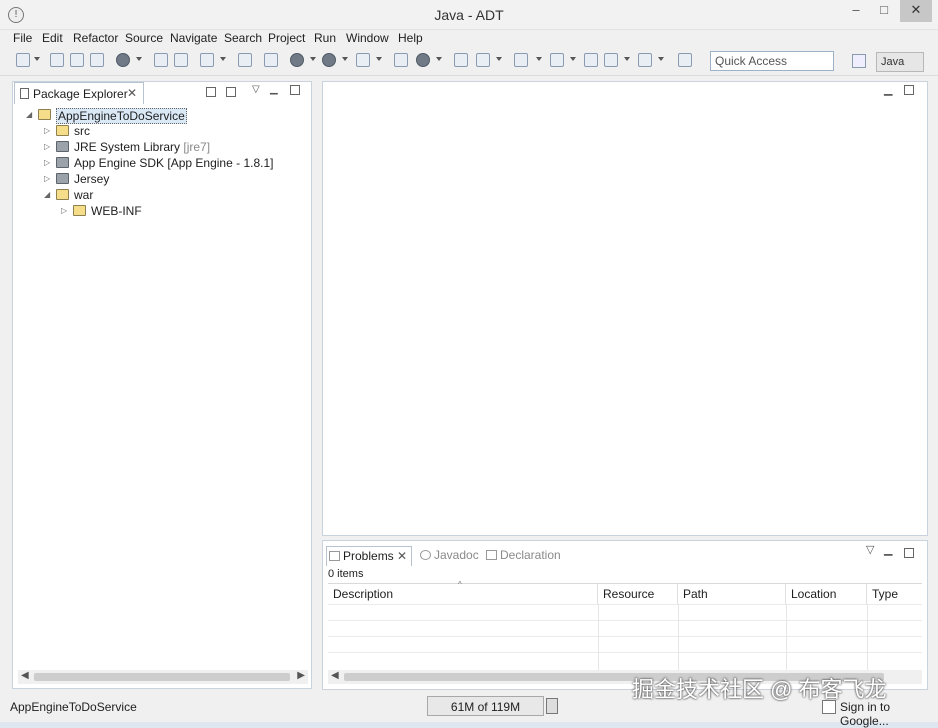  I want to click on annotation-icon, so click(521, 60).